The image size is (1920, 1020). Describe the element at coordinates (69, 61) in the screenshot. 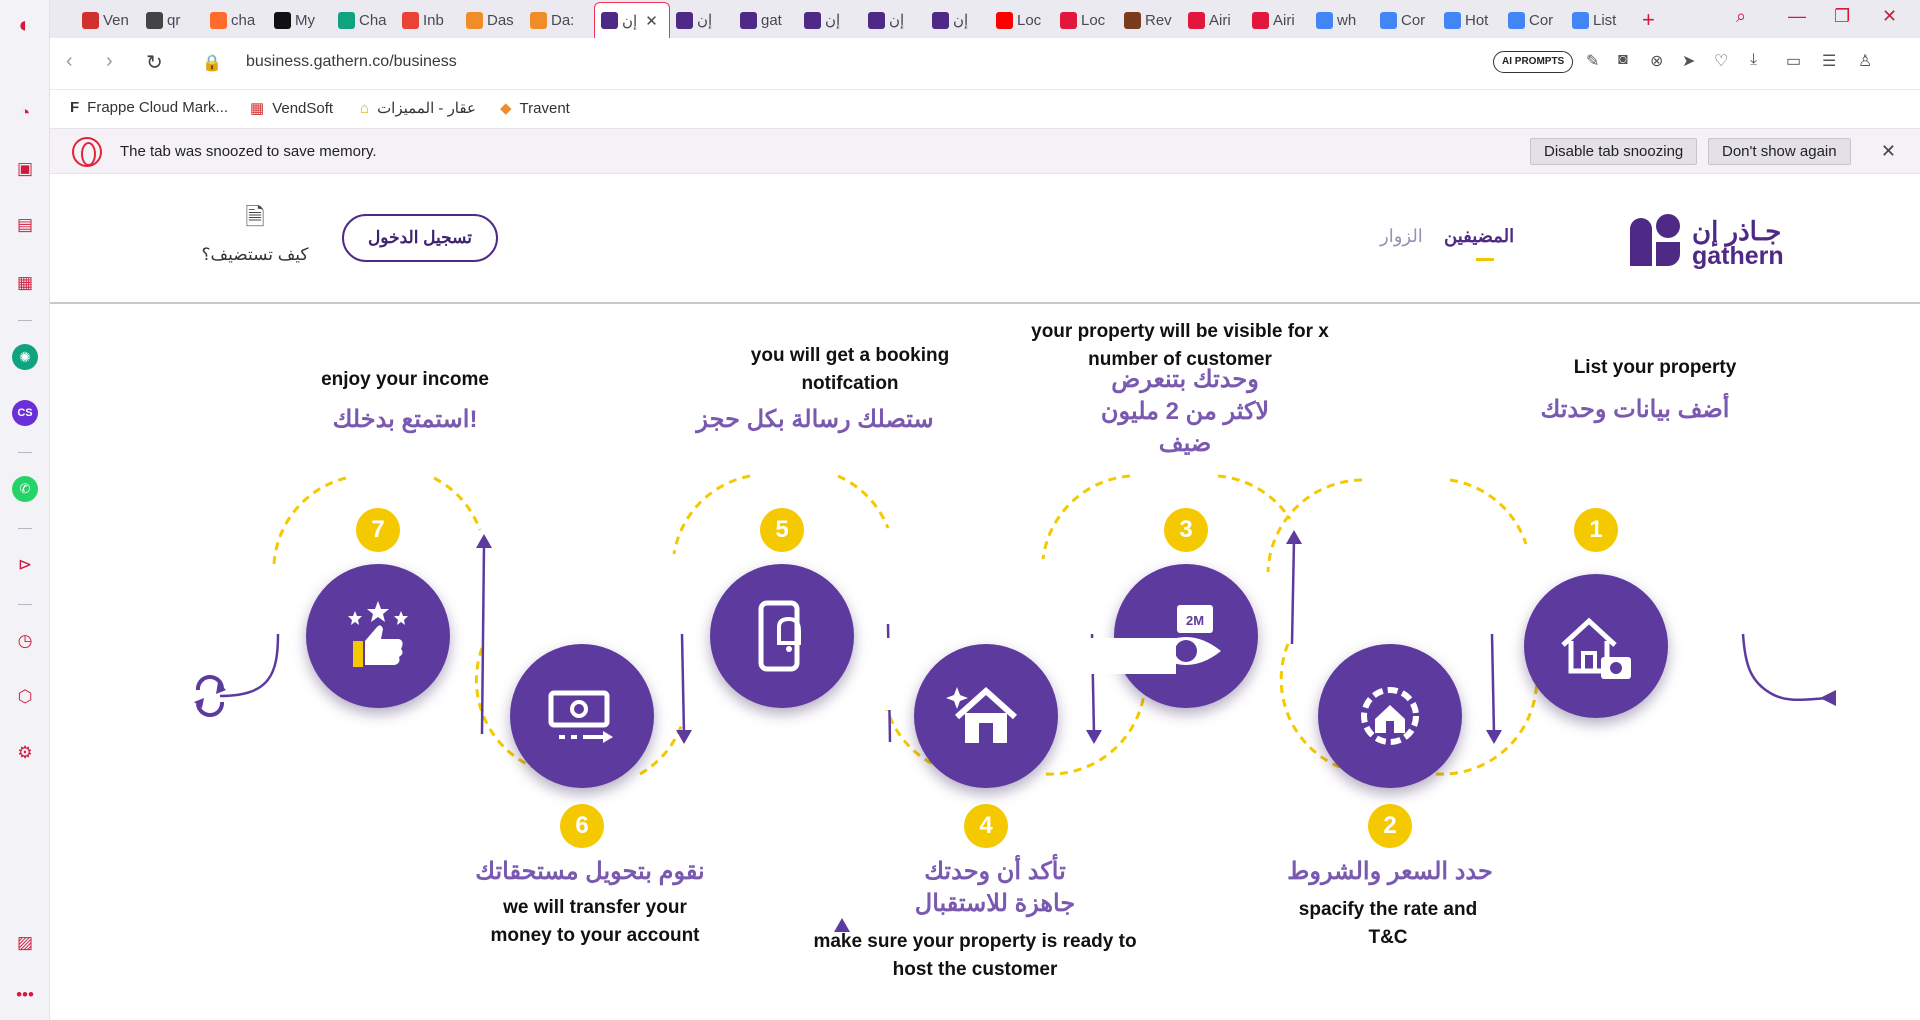

I see `back-icon: ‹` at that location.